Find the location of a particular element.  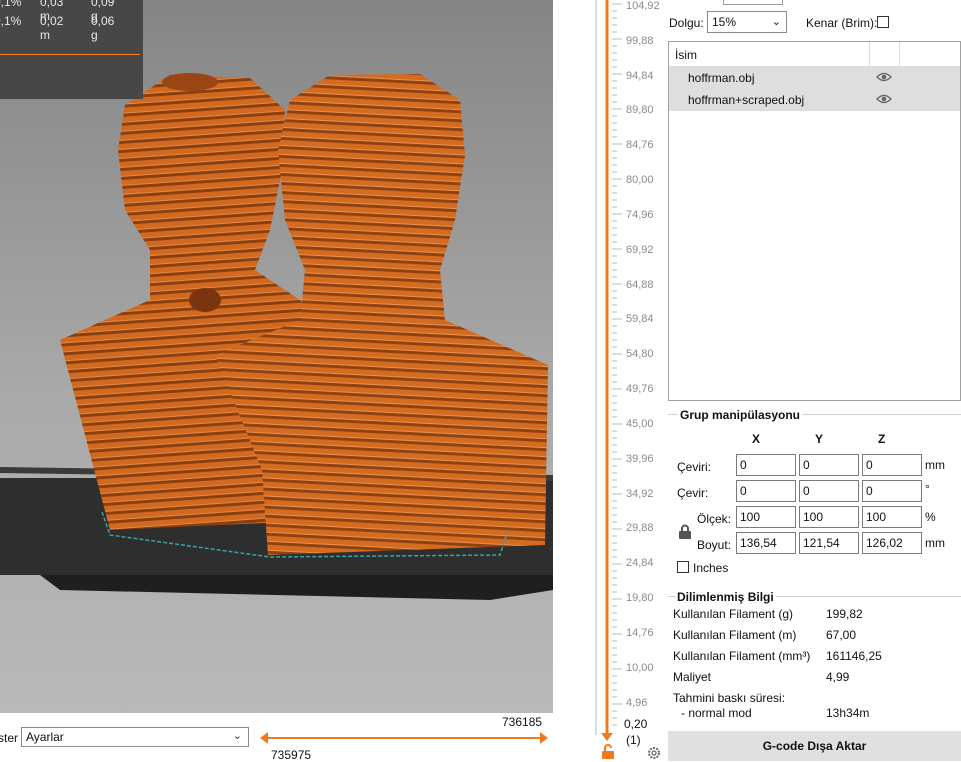

scale-x-field: 100 is located at coordinates (766, 517).